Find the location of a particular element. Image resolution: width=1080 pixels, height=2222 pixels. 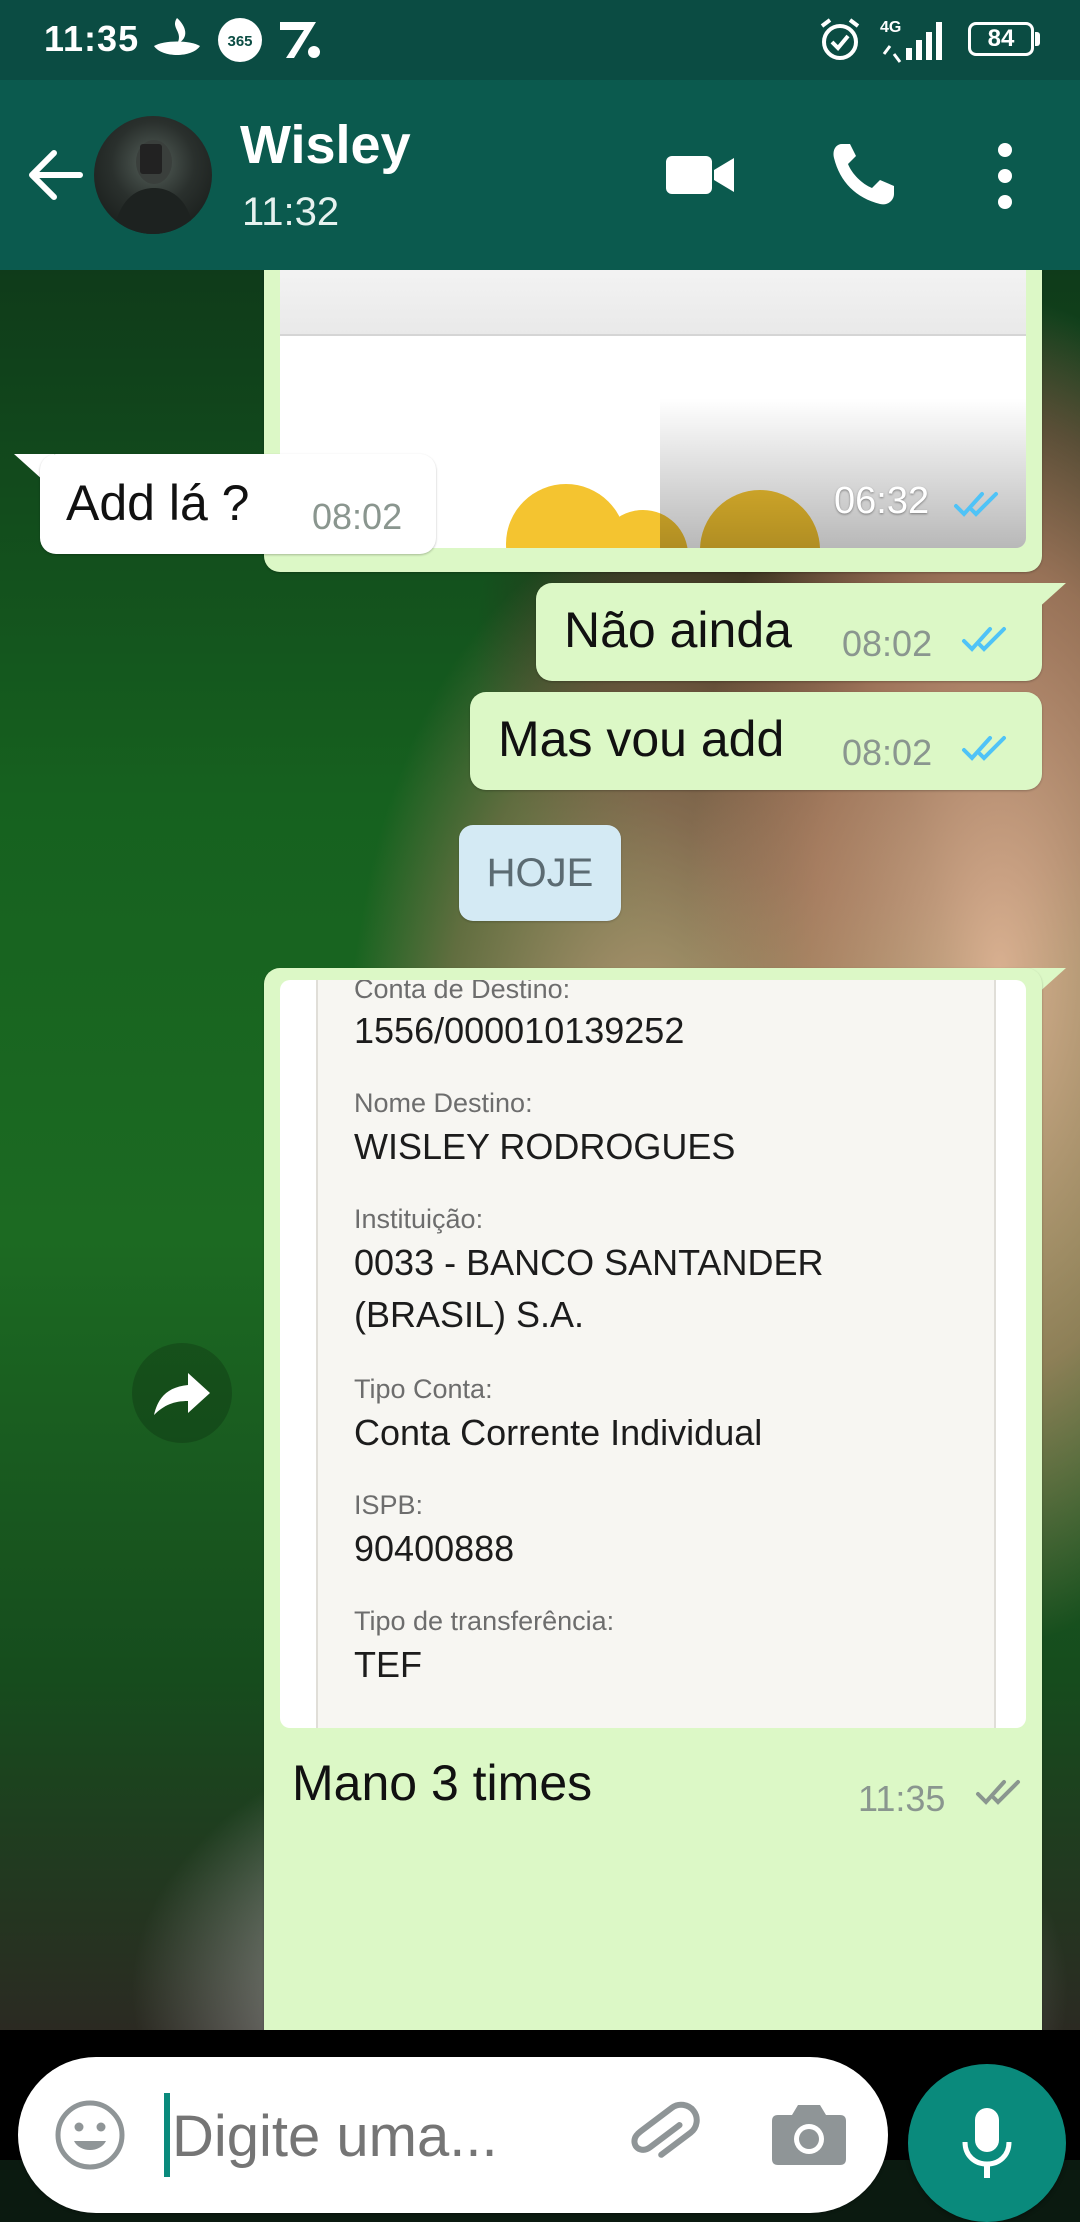

last-seen: 11:32 is located at coordinates (291, 212).